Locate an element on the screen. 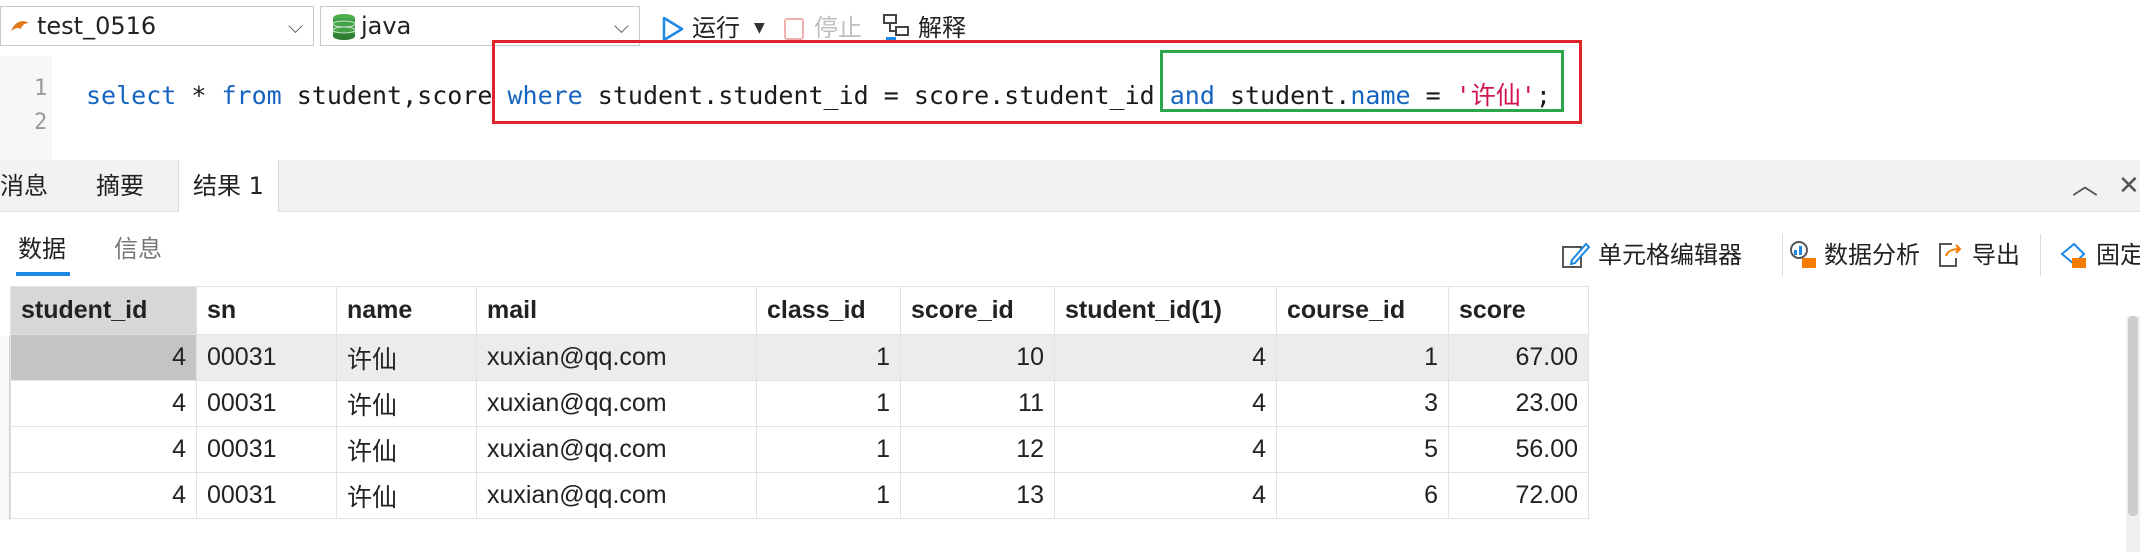 Image resolution: width=2140 pixels, height=552 pixels. database-icon is located at coordinates (344, 27).